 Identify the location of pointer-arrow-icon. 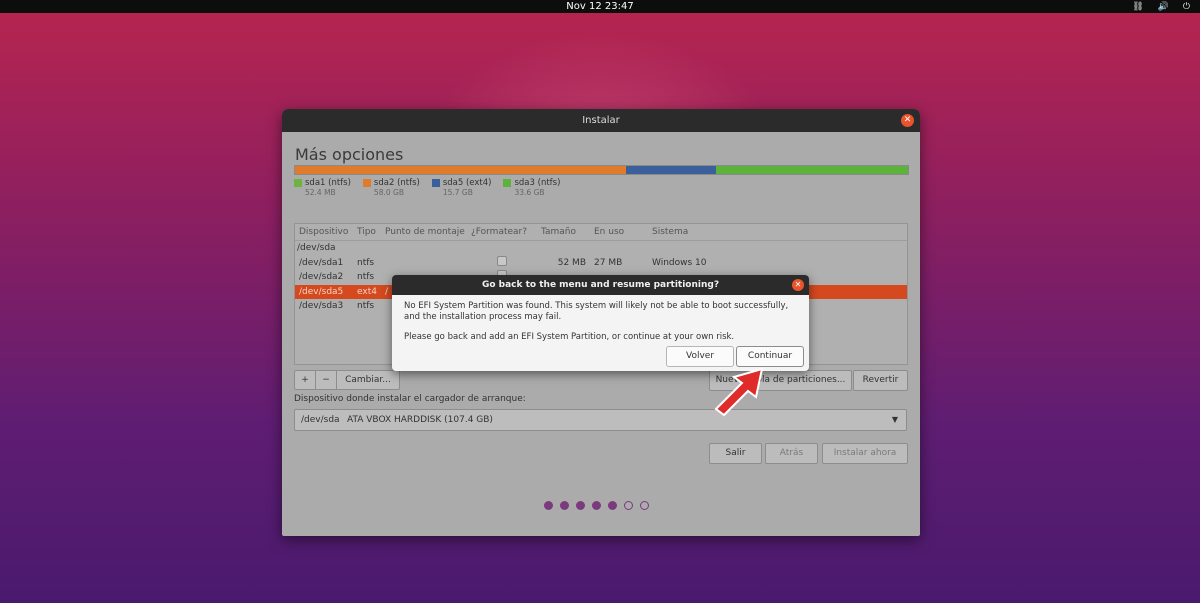
(739, 392).